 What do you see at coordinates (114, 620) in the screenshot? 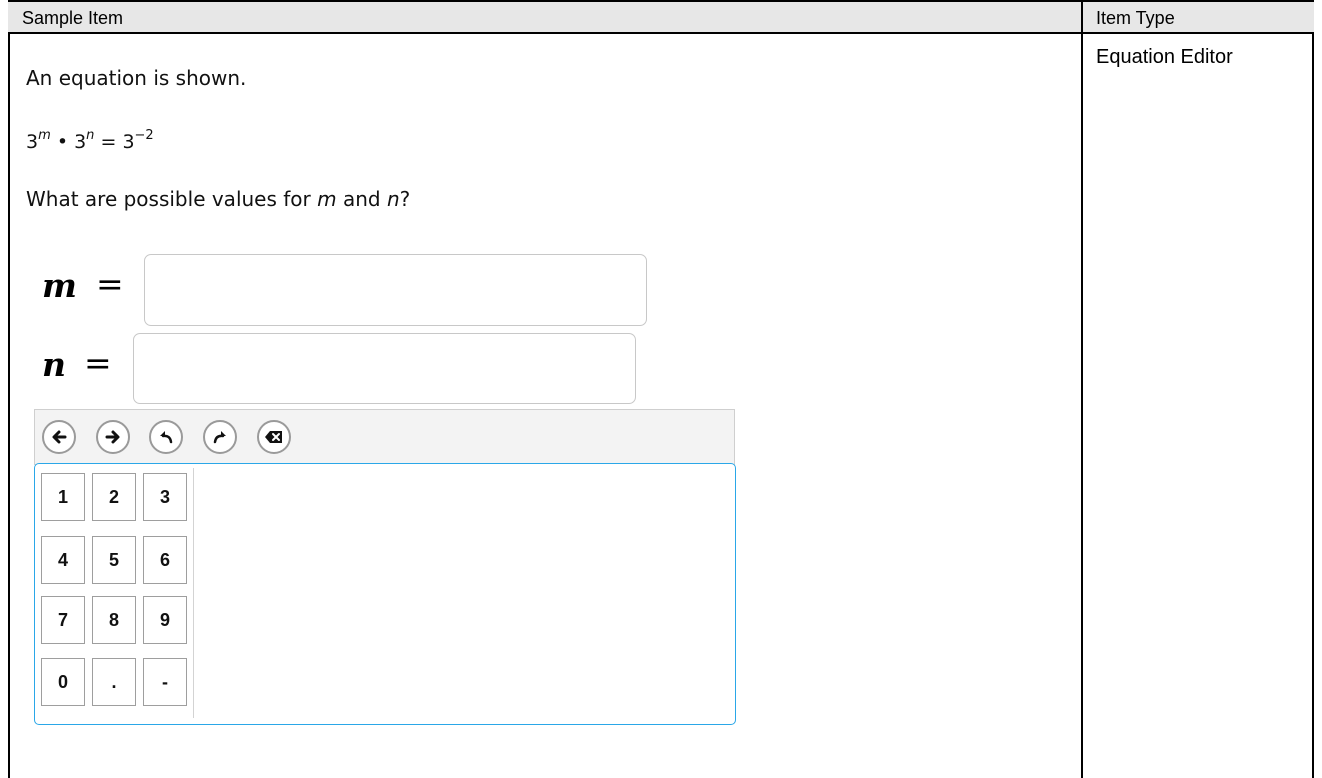
I see `key-8: 8` at bounding box center [114, 620].